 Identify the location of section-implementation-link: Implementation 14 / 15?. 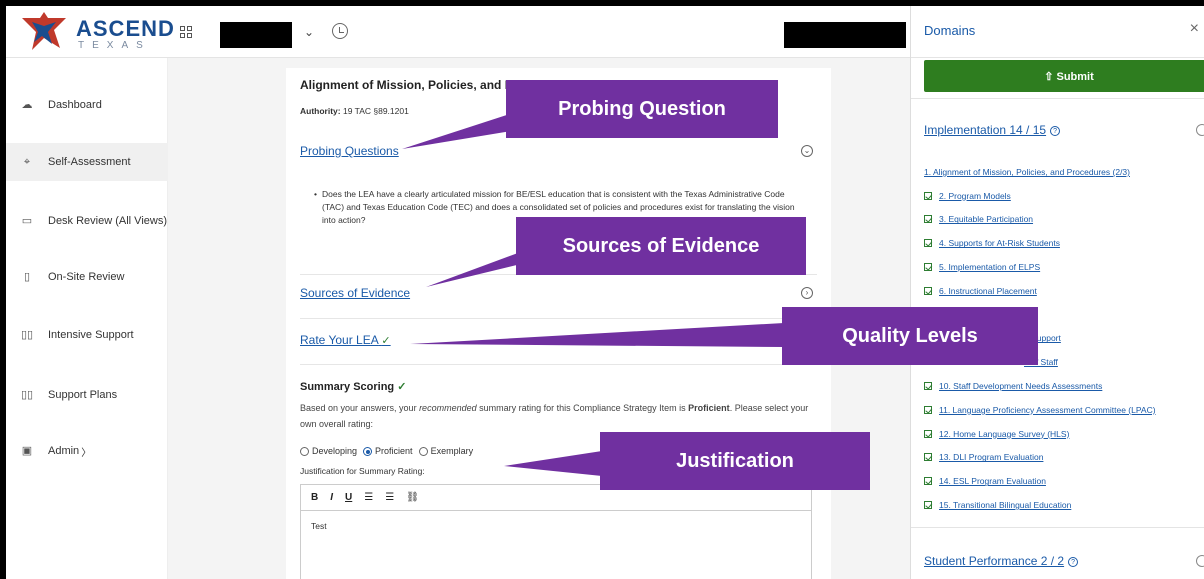
(992, 130).